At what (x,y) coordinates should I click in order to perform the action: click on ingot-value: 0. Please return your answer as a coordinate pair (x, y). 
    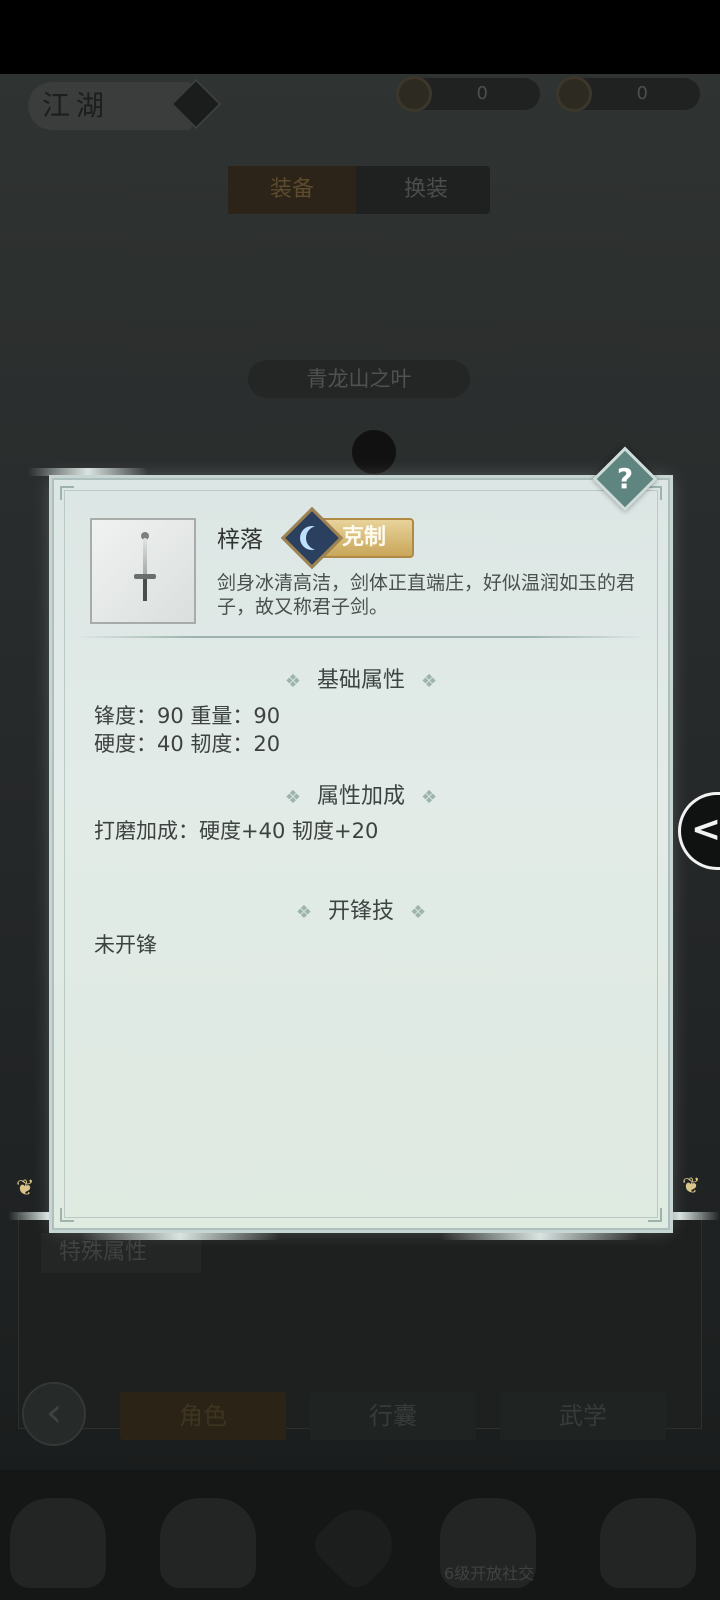
    Looking at the image, I should click on (642, 93).